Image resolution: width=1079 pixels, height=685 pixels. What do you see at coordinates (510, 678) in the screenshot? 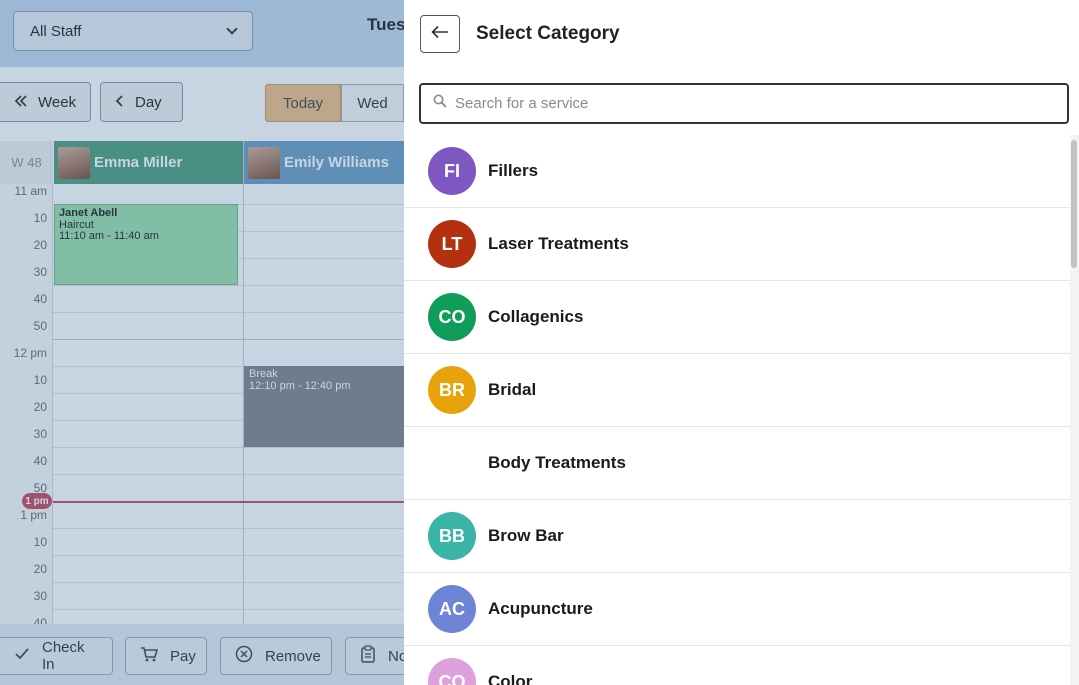
I see `category-name: Color` at bounding box center [510, 678].